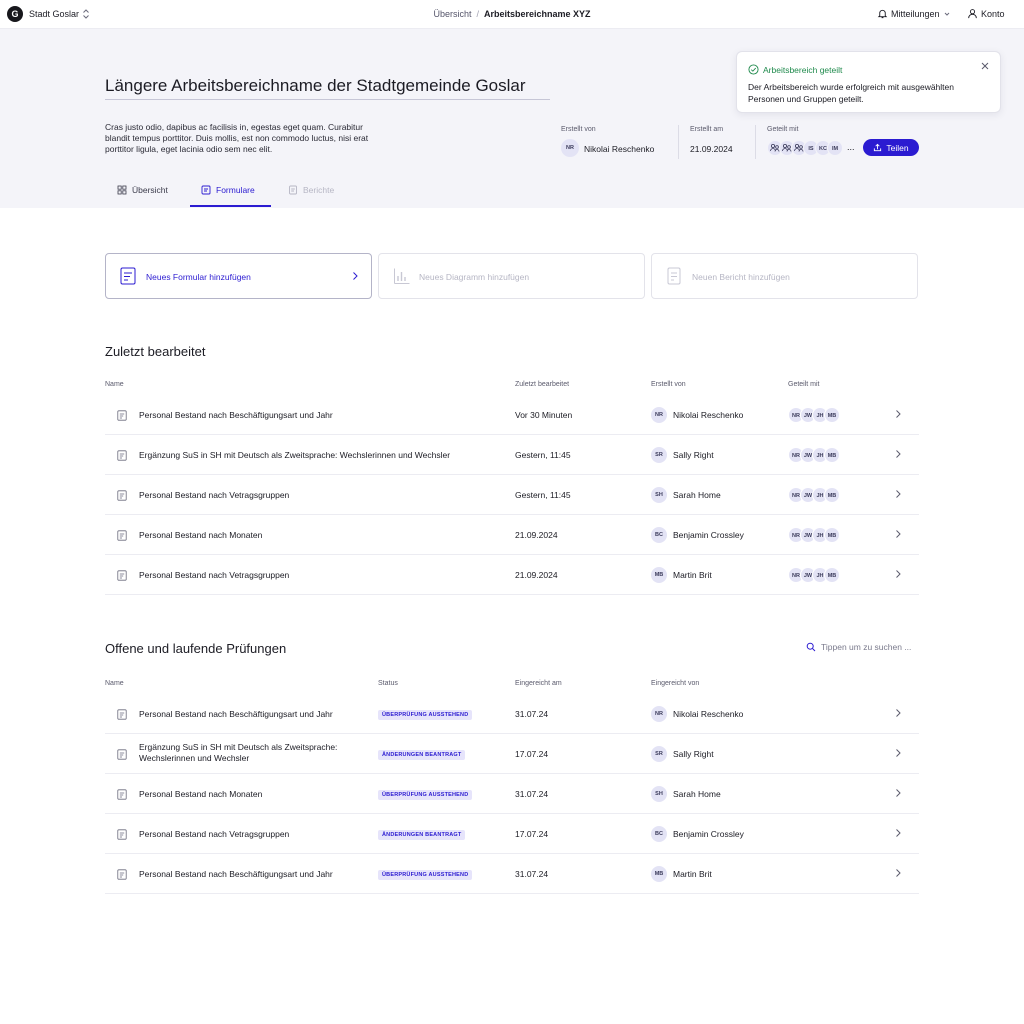 This screenshot has height=1024, width=1024. Describe the element at coordinates (668, 384) in the screenshot. I see `column-header-creator: Erstellt von` at that location.